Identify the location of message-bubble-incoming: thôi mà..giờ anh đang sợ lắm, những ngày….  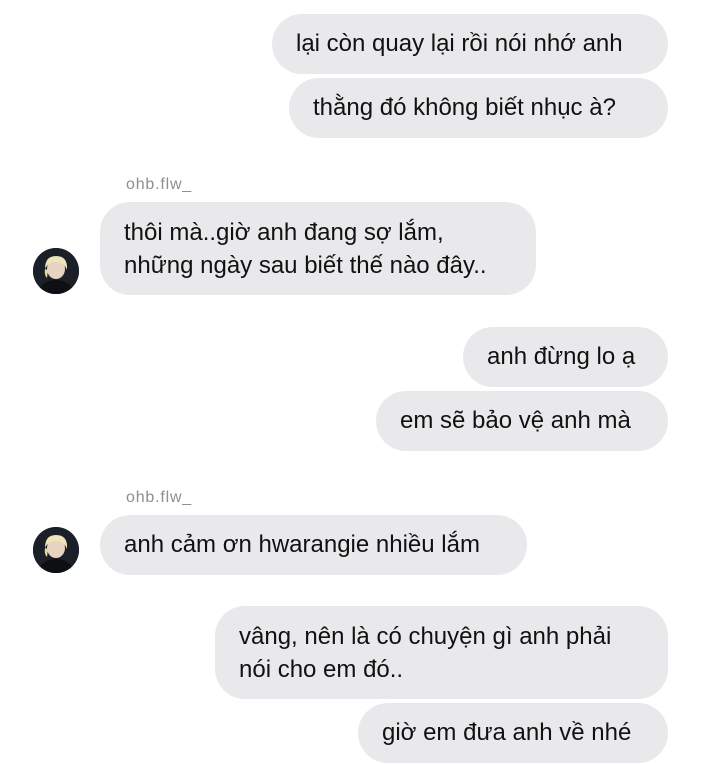
(318, 248).